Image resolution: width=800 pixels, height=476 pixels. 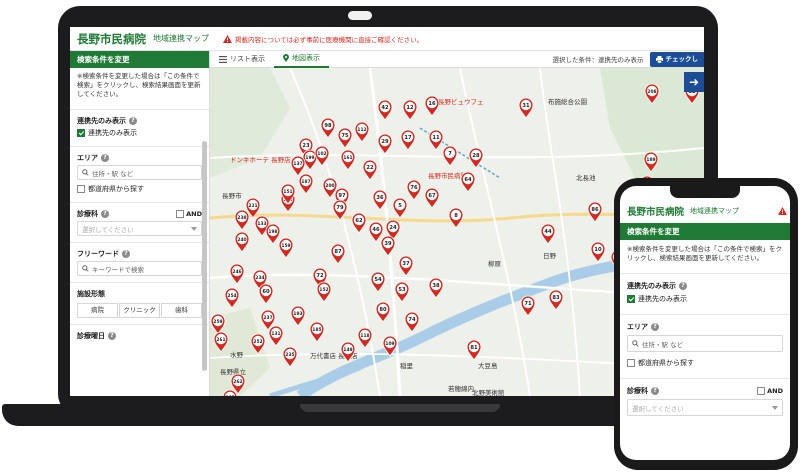 I want to click on map-marker-number: 246, so click(x=236, y=272).